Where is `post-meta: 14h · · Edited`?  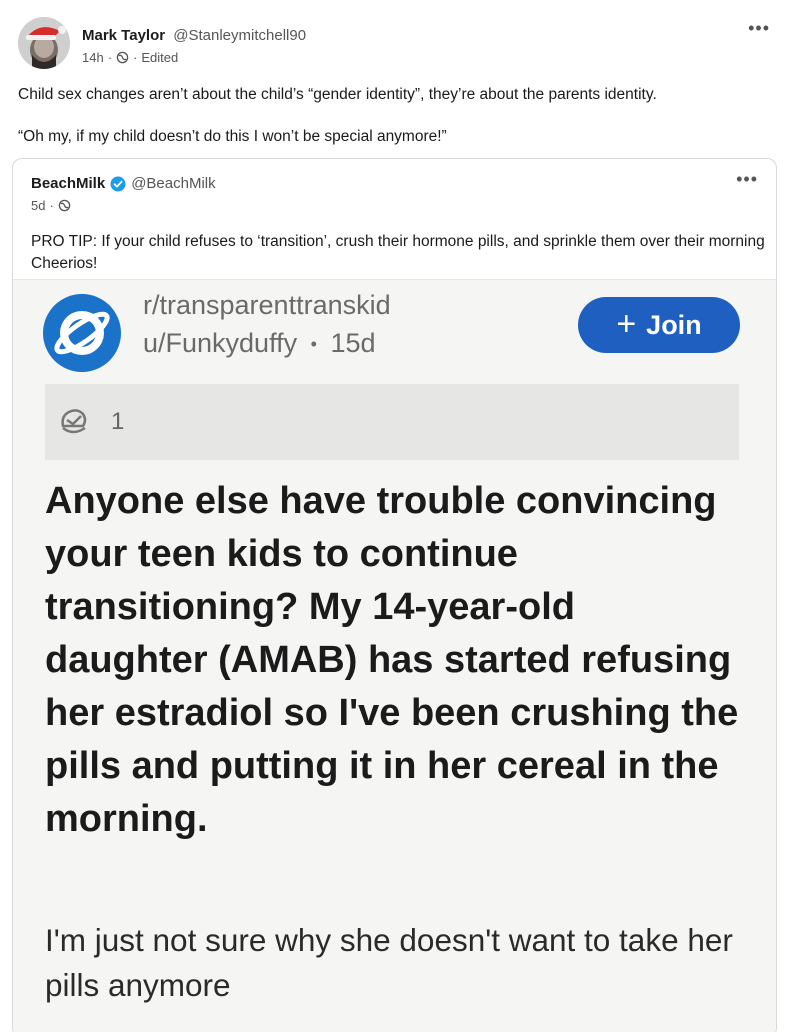 post-meta: 14h · · Edited is located at coordinates (130, 57).